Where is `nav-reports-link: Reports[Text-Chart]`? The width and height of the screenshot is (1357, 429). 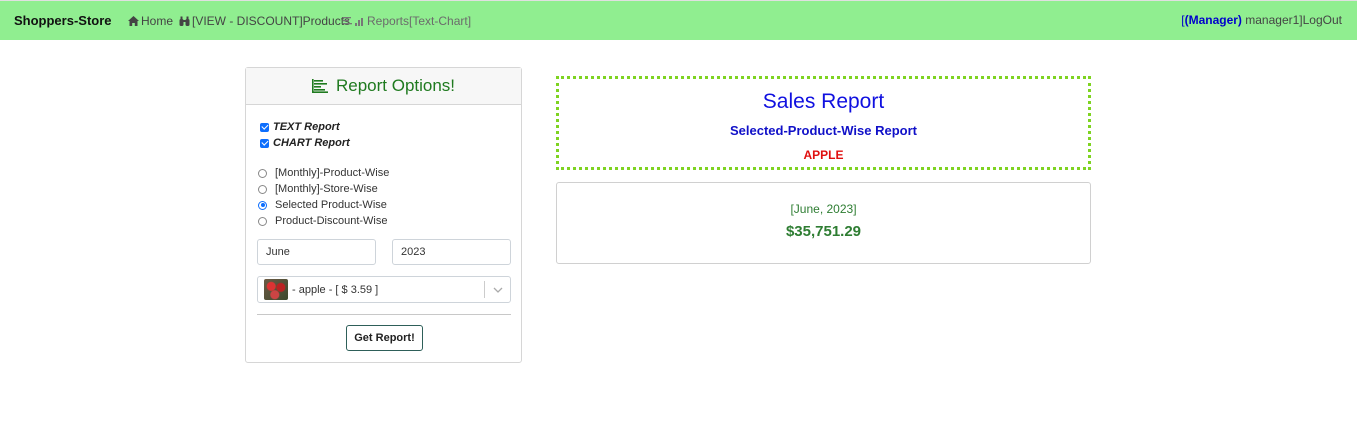
nav-reports-link: Reports[Text-Chart] is located at coordinates (407, 21).